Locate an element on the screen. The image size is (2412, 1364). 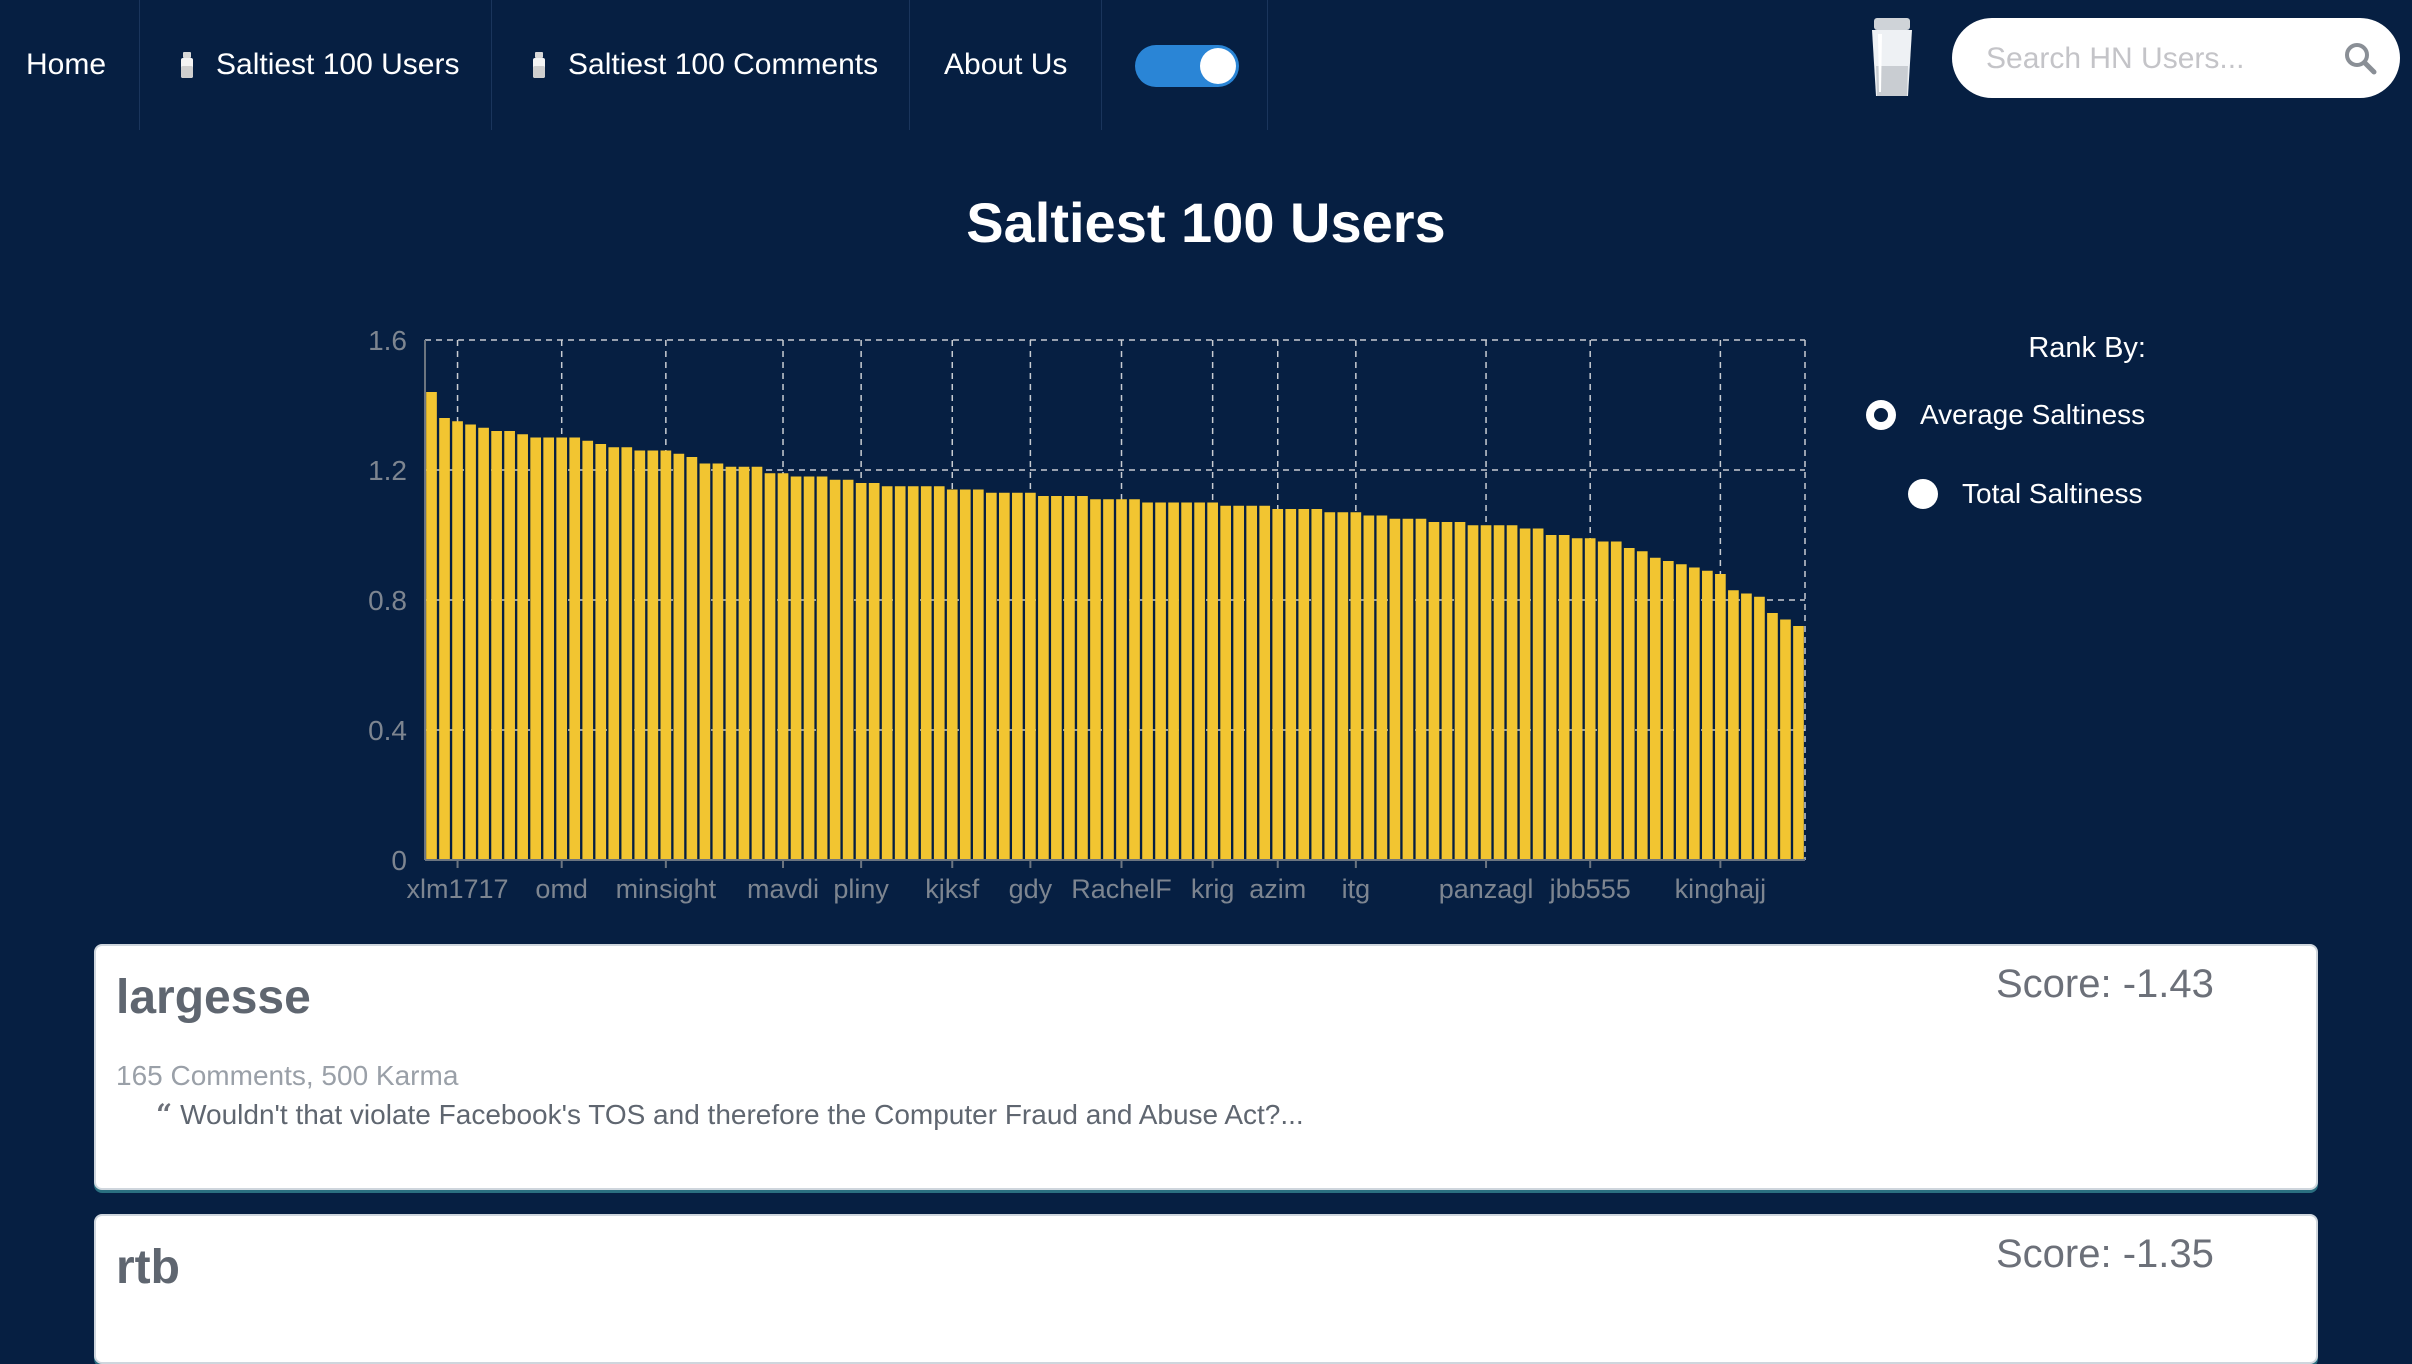
nav-saltiest-comments-link: Saltiest 100 Comments is located at coordinates (701, 65).